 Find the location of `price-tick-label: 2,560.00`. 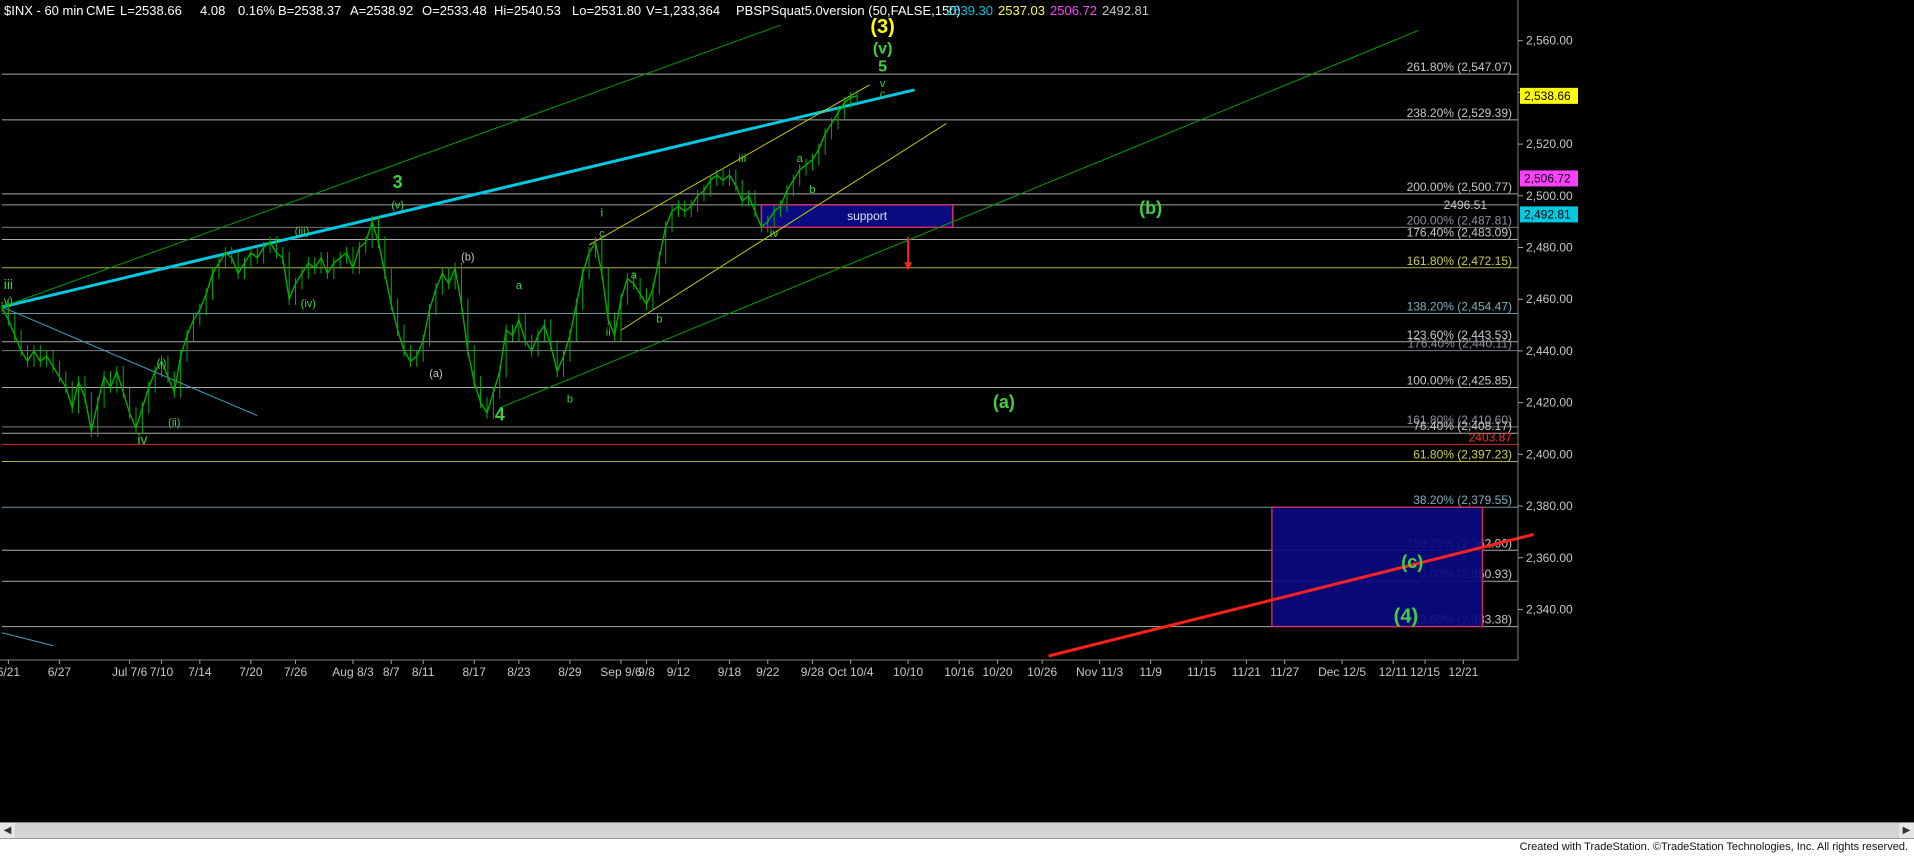

price-tick-label: 2,560.00 is located at coordinates (1549, 41).